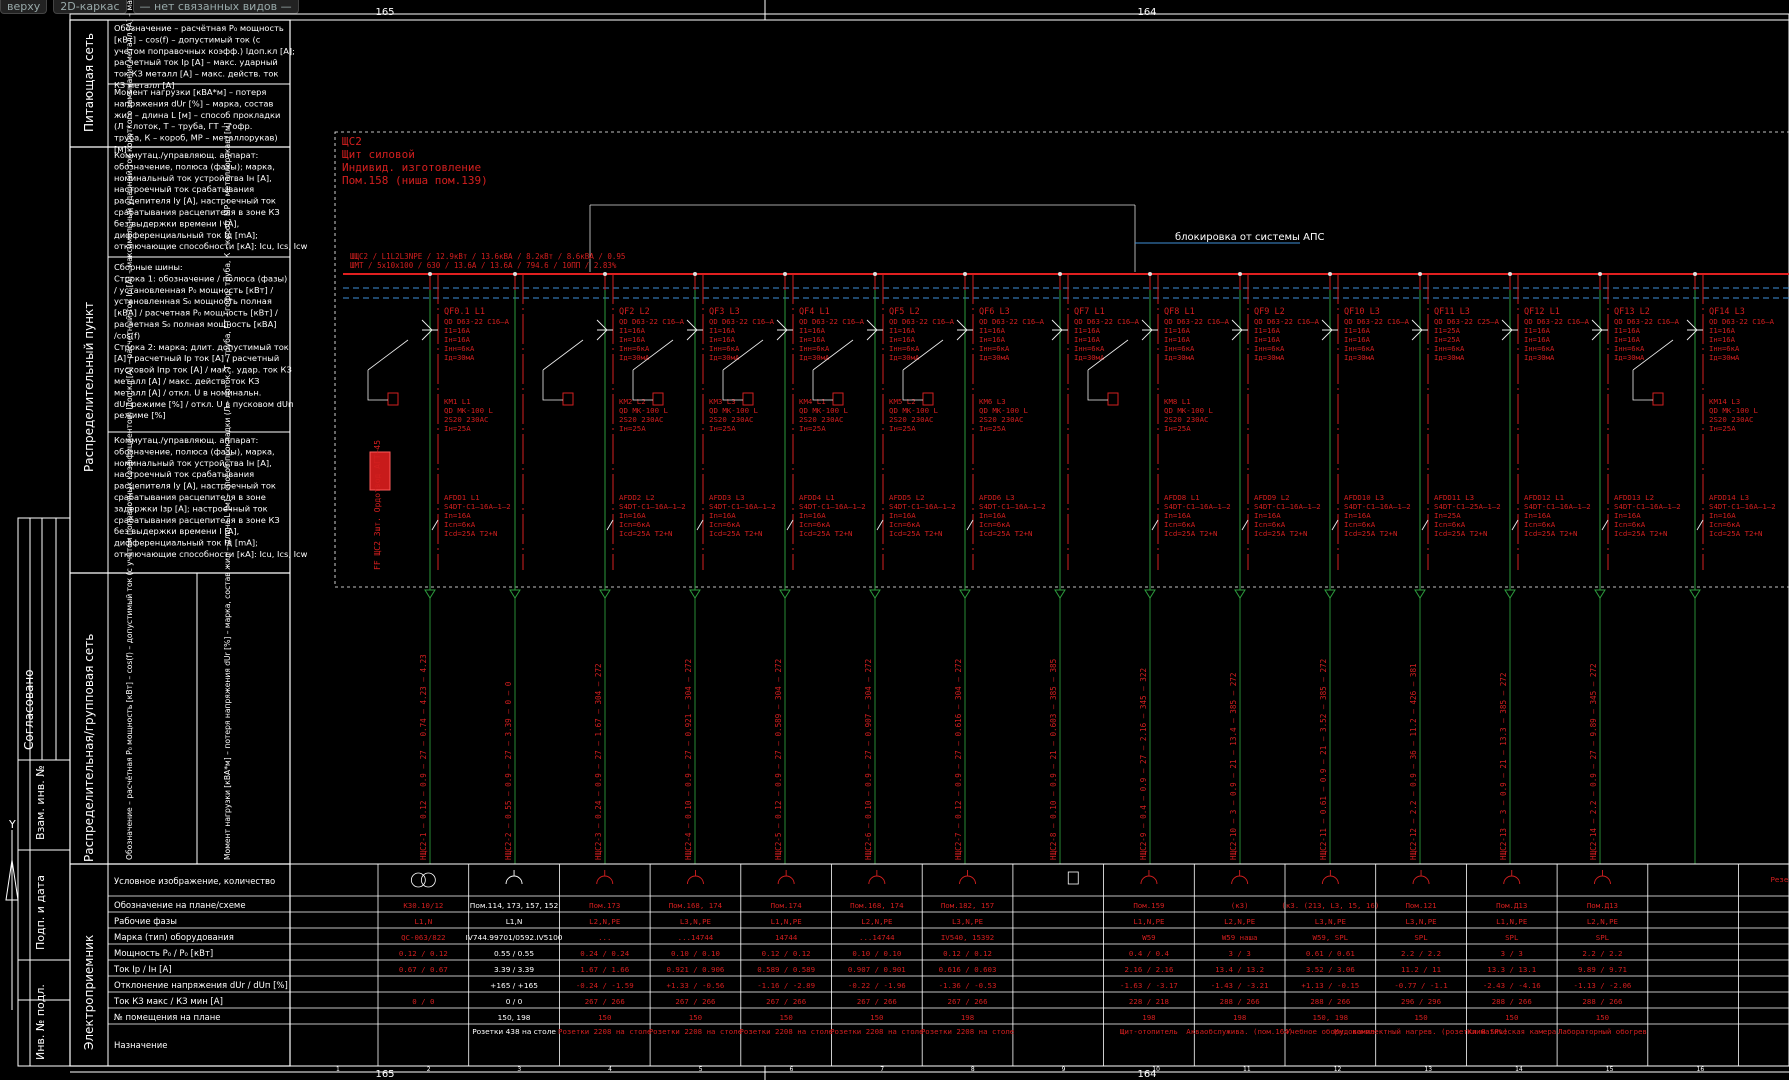 The width and height of the screenshot is (1789, 1080). I want to click on contactor-label: KM4 L1, so click(812, 401).